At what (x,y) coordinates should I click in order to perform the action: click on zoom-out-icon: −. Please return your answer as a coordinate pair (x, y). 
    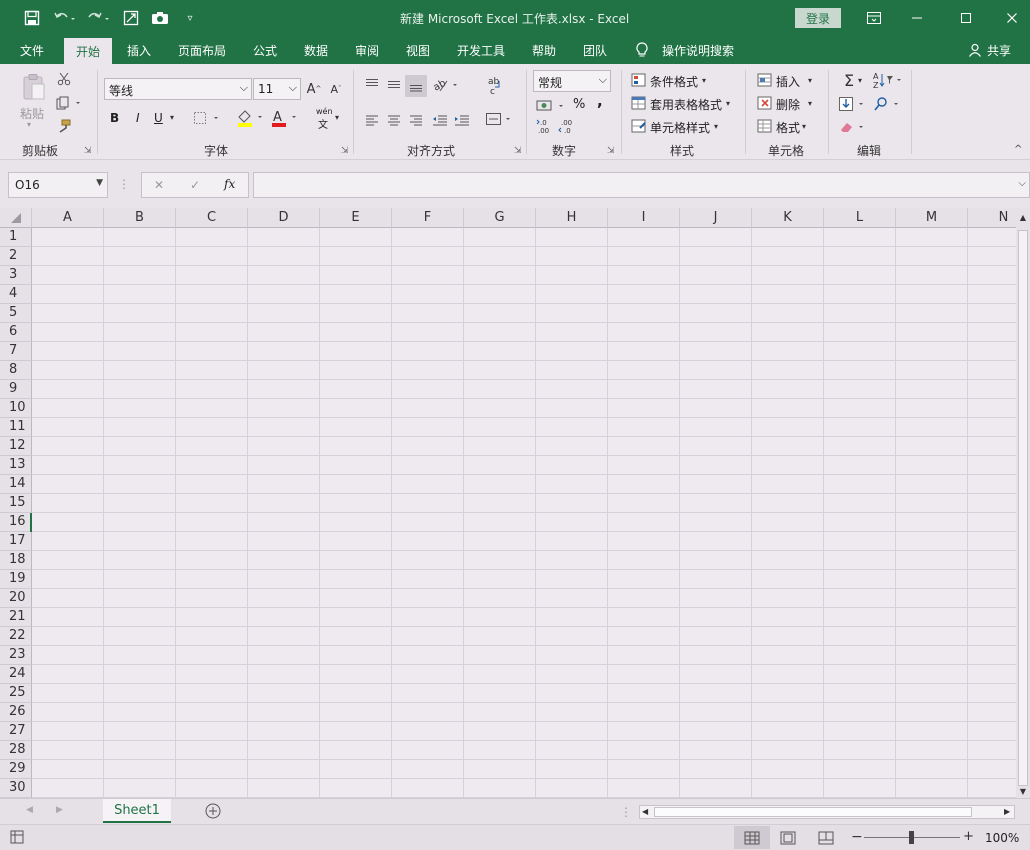
    Looking at the image, I should click on (857, 837).